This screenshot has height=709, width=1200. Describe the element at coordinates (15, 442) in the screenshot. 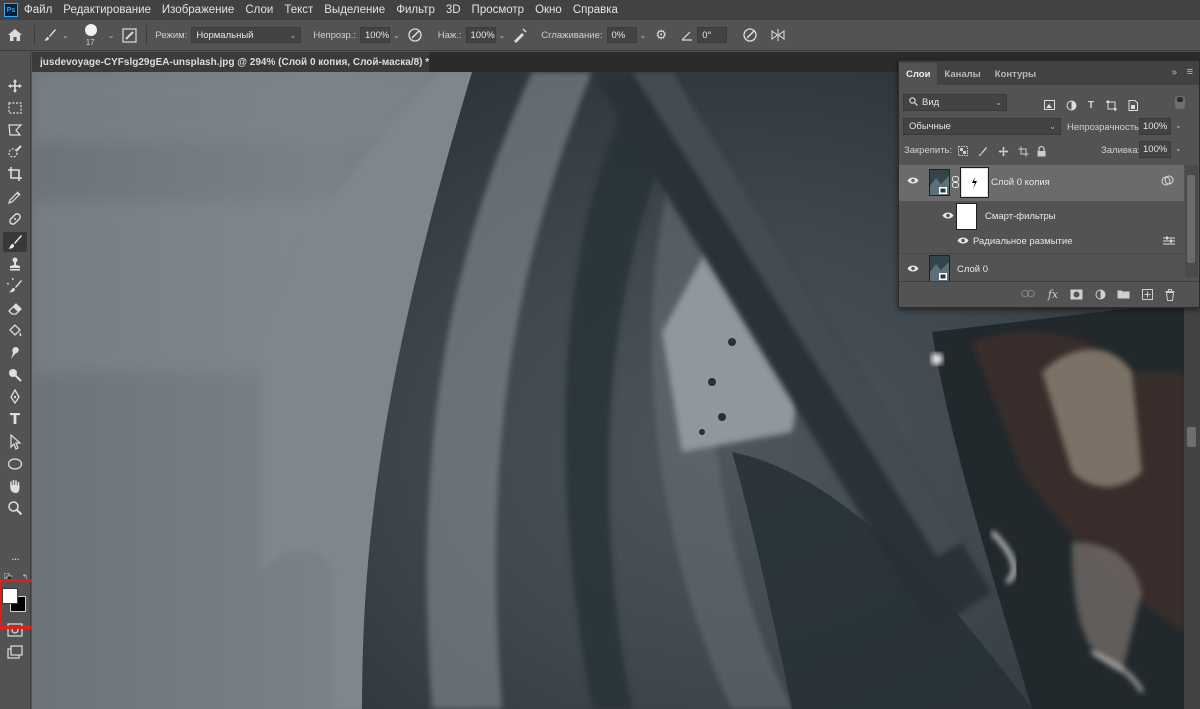

I see `path-select-tool-icon` at that location.